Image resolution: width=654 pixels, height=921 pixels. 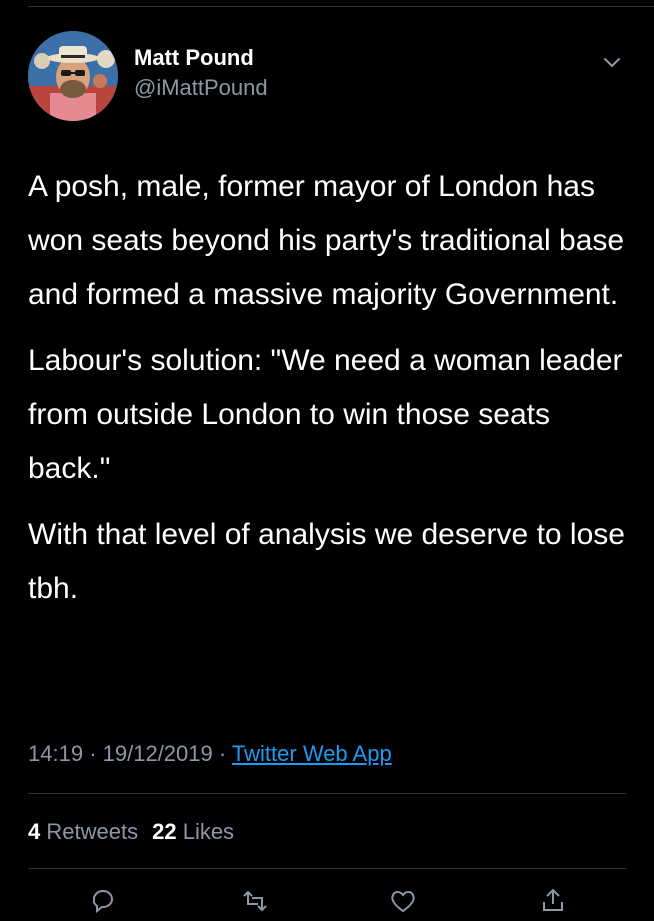 I want to click on tweet-source-link: Twitter Web App, so click(x=312, y=753).